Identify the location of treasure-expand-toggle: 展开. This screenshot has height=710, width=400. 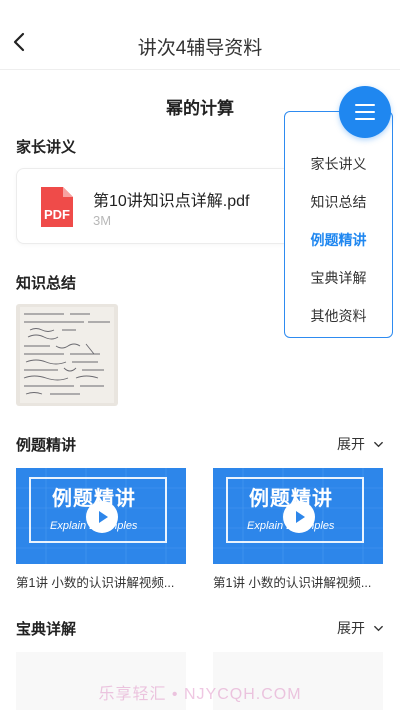
(360, 628).